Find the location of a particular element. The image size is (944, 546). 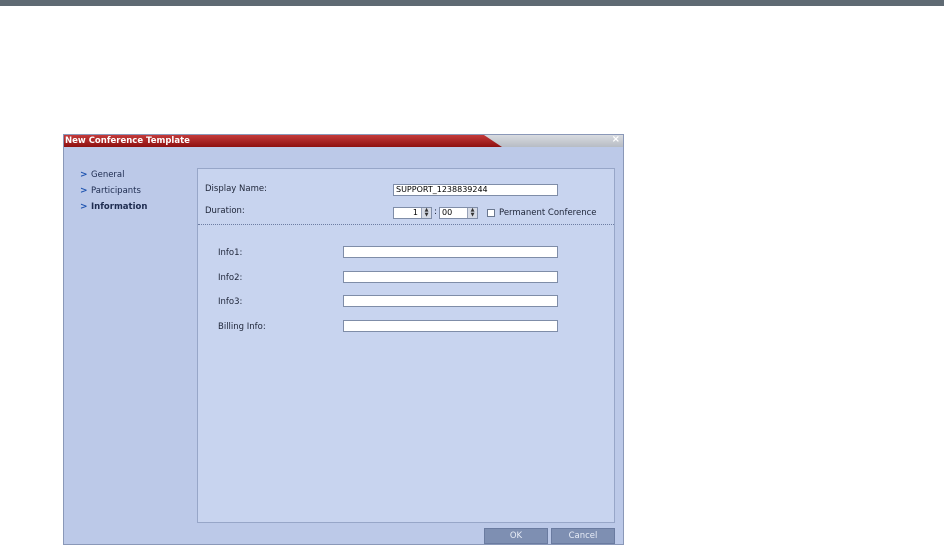

nav-item-label: General is located at coordinates (108, 175).